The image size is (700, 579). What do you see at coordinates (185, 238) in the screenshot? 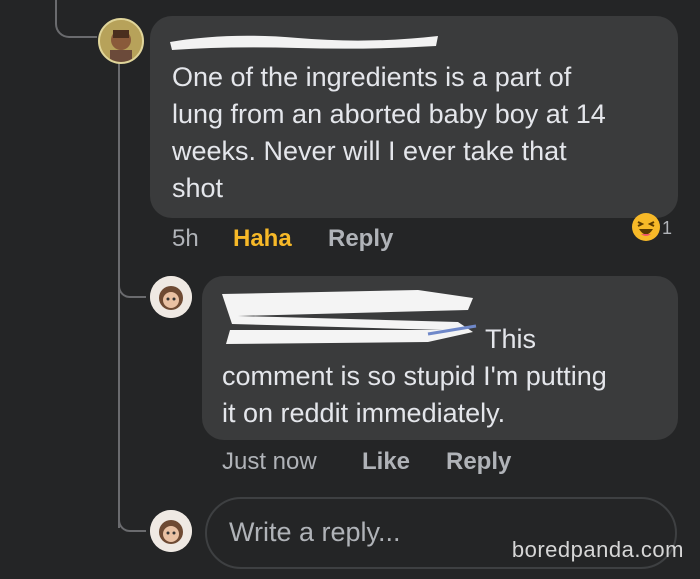
I see `comment-time-1: 5h` at bounding box center [185, 238].